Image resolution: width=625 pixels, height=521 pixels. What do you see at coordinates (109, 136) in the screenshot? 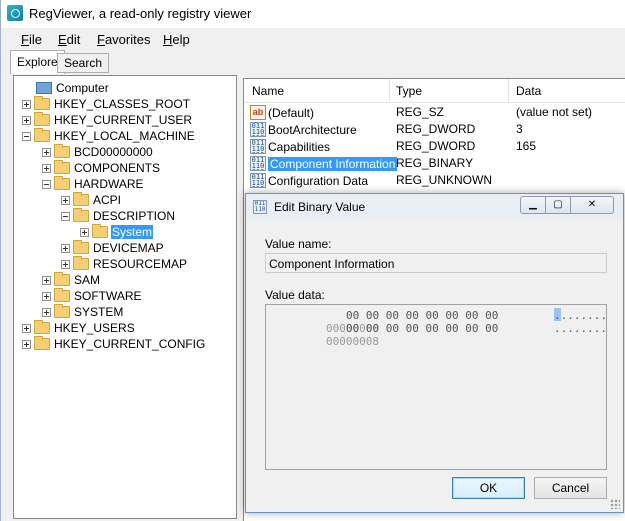
I see `tree-item-hklm: HKEY_LOCAL_MACHINE` at bounding box center [109, 136].